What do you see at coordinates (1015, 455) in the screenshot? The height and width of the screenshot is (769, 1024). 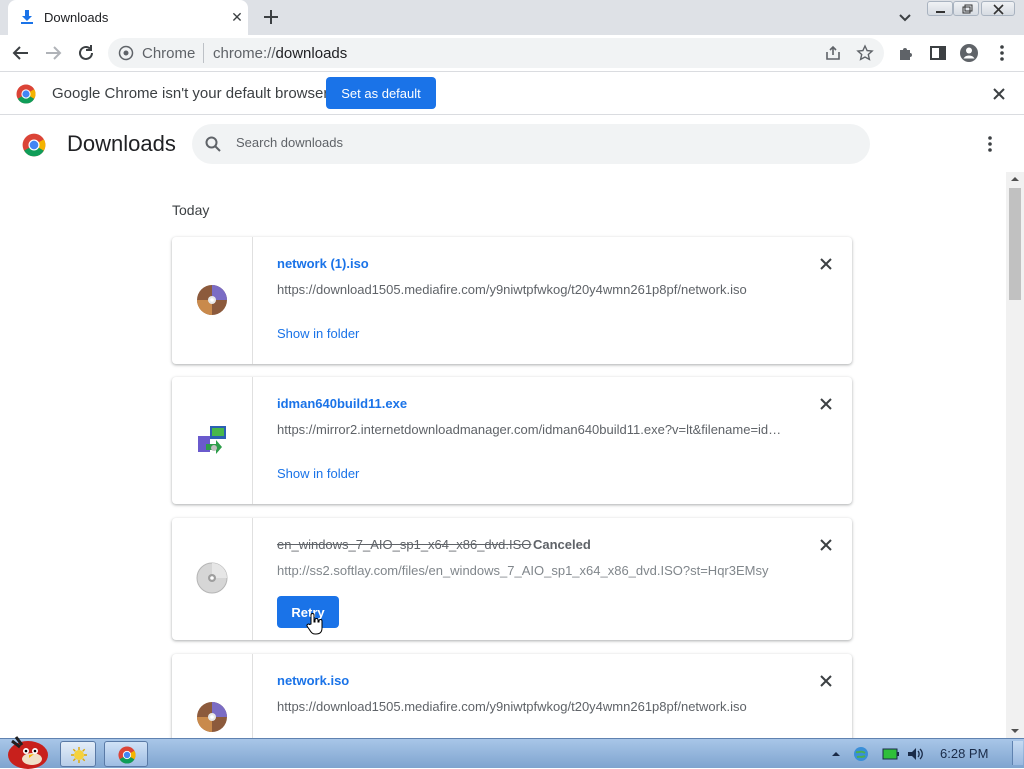 I see `page-scrollbar` at bounding box center [1015, 455].